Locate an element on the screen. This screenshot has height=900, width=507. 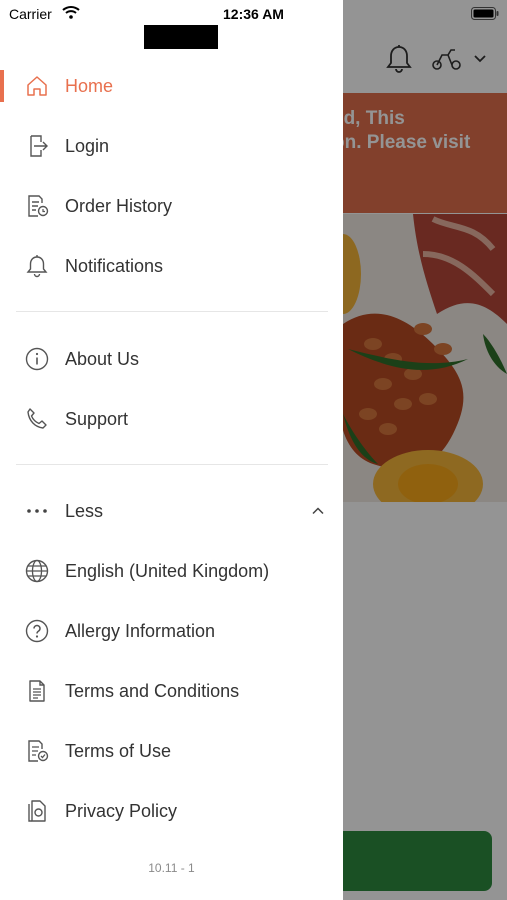
menu-item-notifications: Notifications is located at coordinates (171, 266).